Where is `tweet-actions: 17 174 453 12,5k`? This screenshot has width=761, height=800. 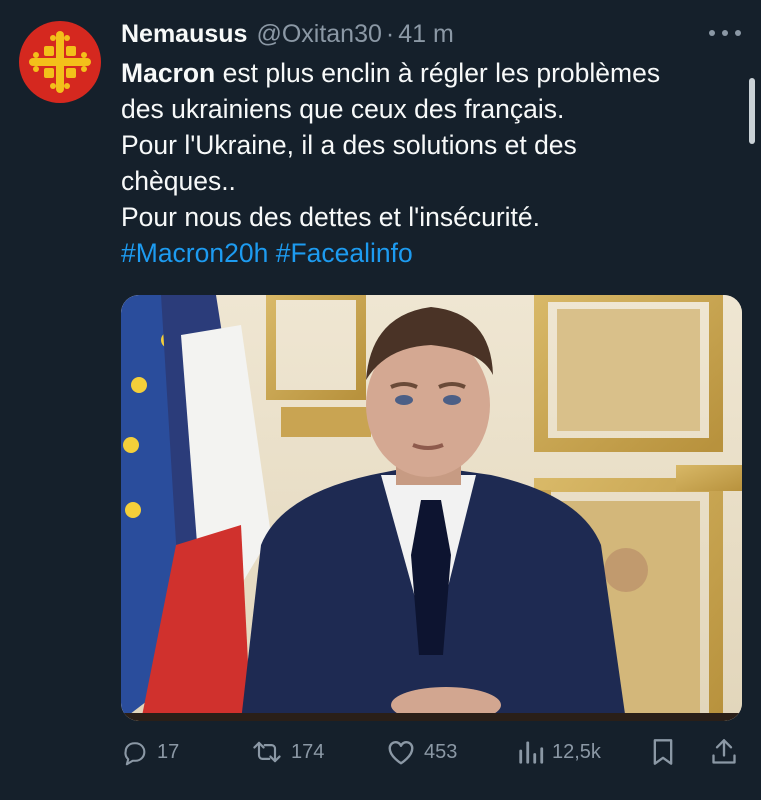 tweet-actions: 17 174 453 12,5k is located at coordinates (432, 752).